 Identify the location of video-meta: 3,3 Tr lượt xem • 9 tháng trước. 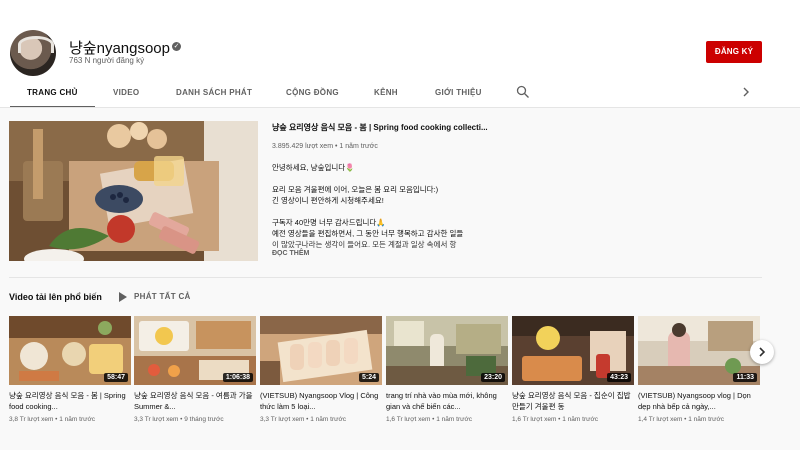
(179, 419).